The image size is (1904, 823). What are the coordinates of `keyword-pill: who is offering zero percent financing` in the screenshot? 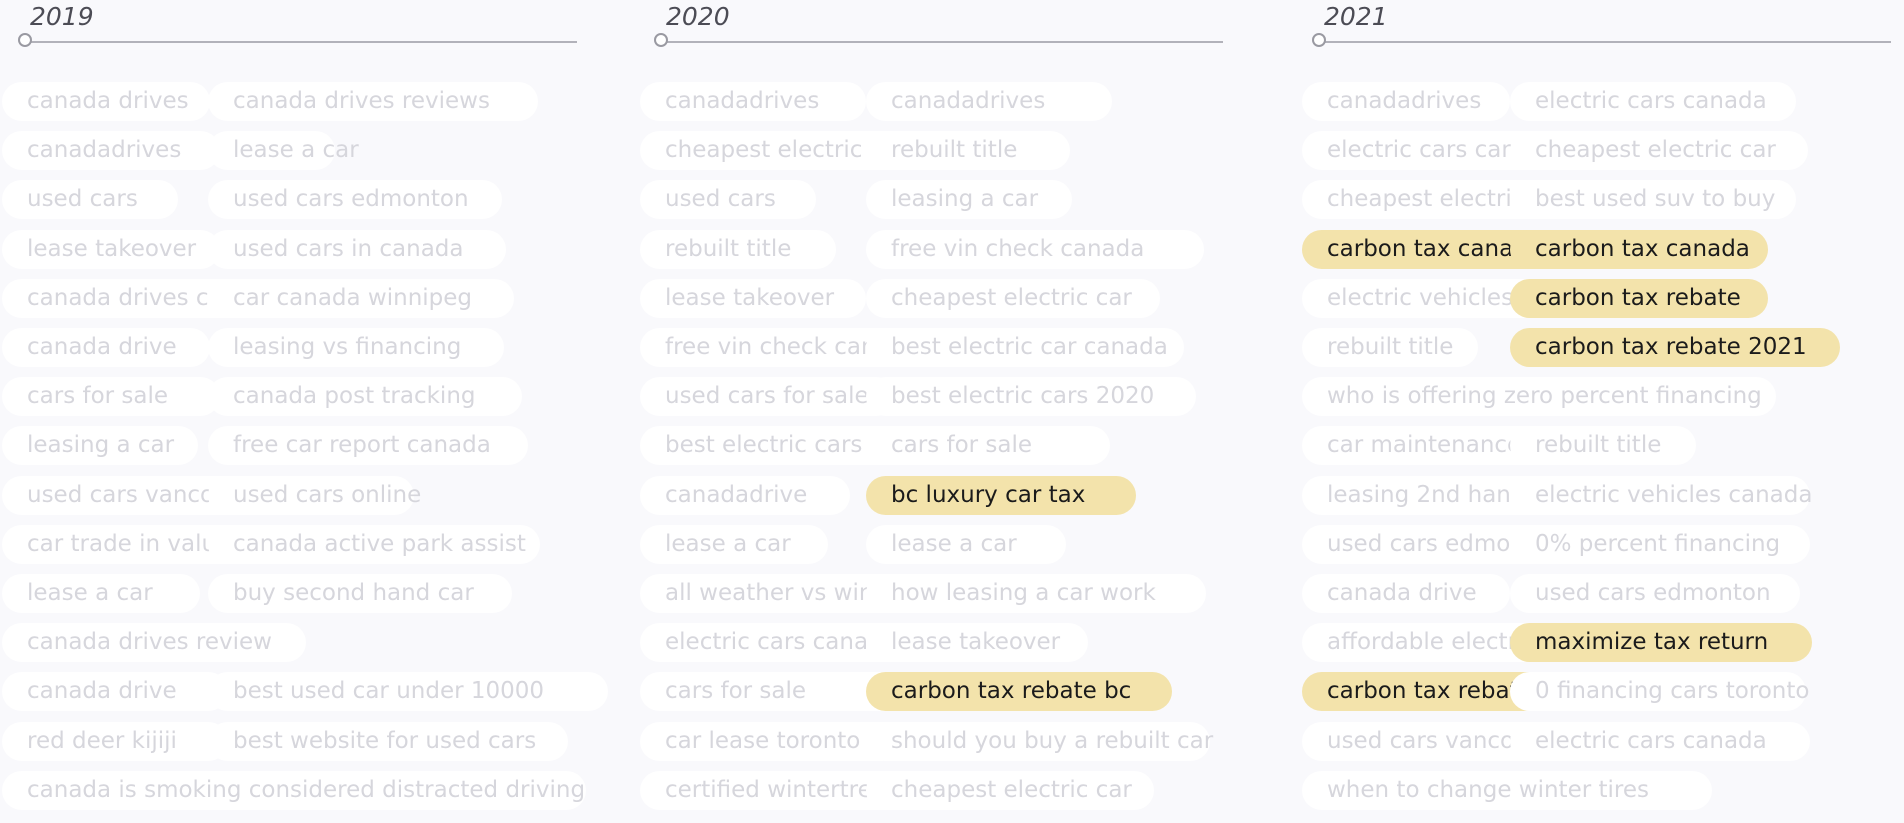 It's located at (1539, 397).